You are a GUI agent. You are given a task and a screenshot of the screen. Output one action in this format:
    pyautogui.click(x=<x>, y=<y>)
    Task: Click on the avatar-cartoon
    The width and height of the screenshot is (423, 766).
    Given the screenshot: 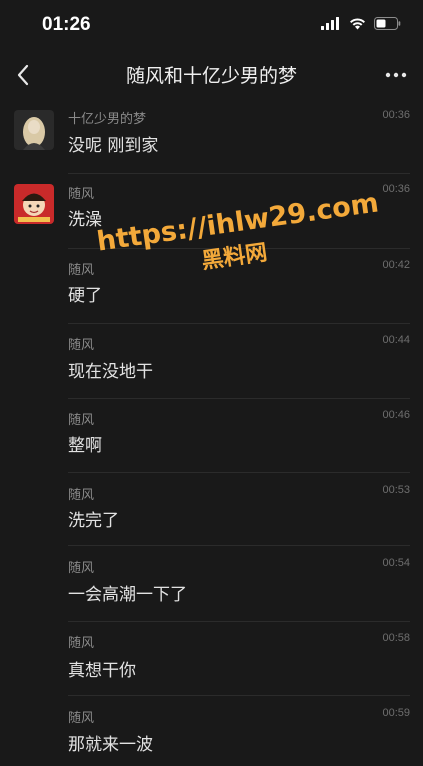 What is the action you would take?
    pyautogui.click(x=34, y=204)
    